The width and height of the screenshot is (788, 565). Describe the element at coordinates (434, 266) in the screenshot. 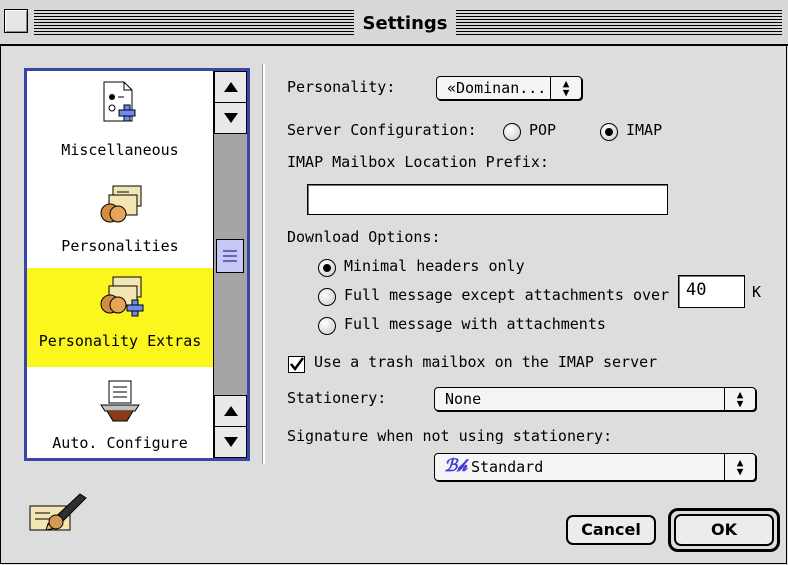

I see `minimal-headers-label: Minimal headers only` at that location.